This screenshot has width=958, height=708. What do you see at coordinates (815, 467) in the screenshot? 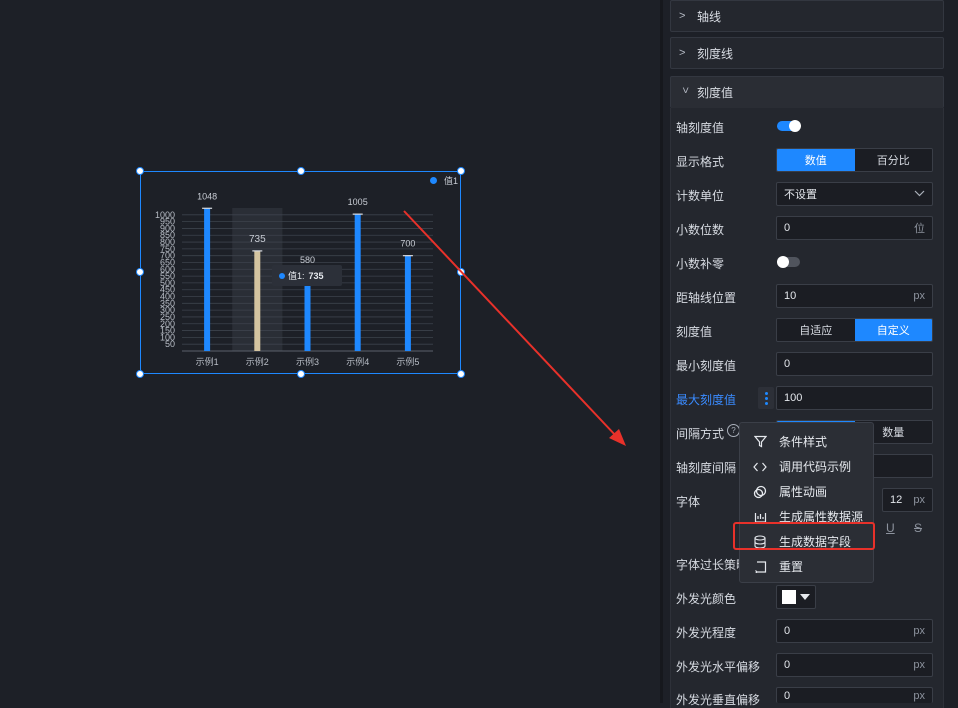
I see `menu-item-label: 调用代码示例` at bounding box center [815, 467].